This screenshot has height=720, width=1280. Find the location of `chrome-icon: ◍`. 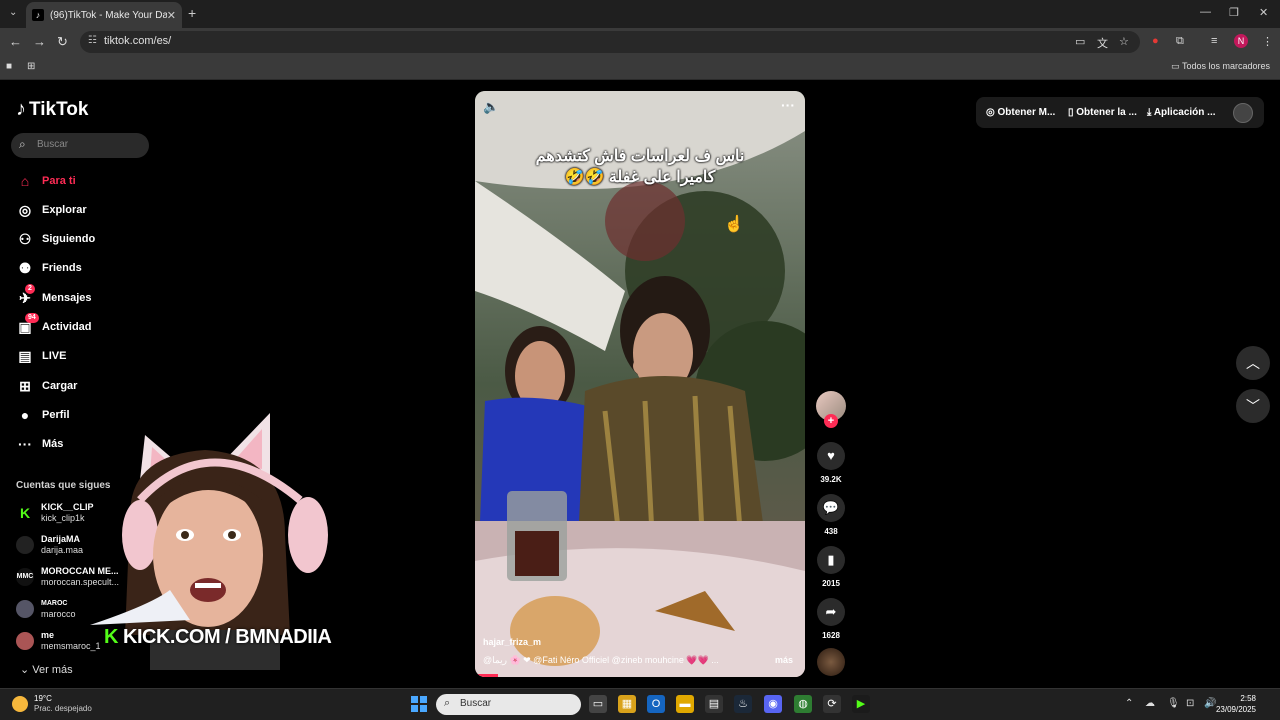

chrome-icon: ◍ is located at coordinates (803, 704).